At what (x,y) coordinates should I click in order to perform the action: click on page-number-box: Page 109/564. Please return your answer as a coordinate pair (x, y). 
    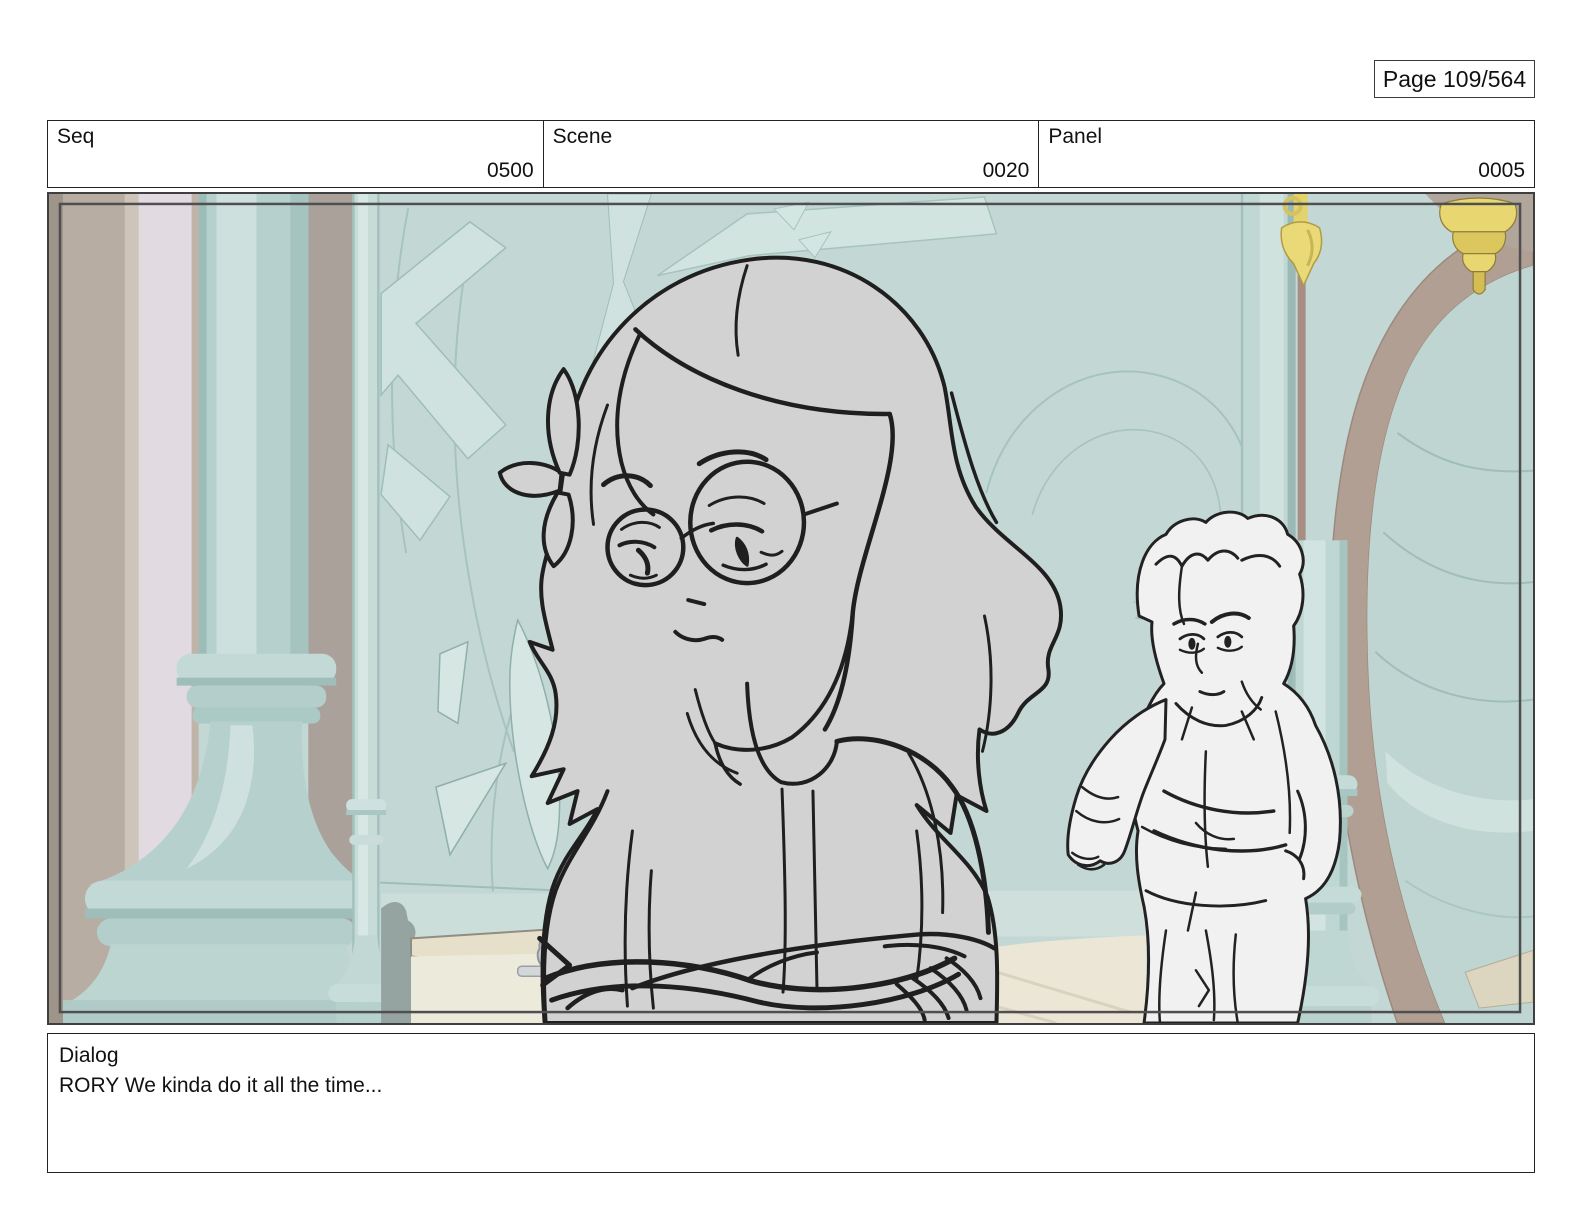
    Looking at the image, I should click on (1454, 79).